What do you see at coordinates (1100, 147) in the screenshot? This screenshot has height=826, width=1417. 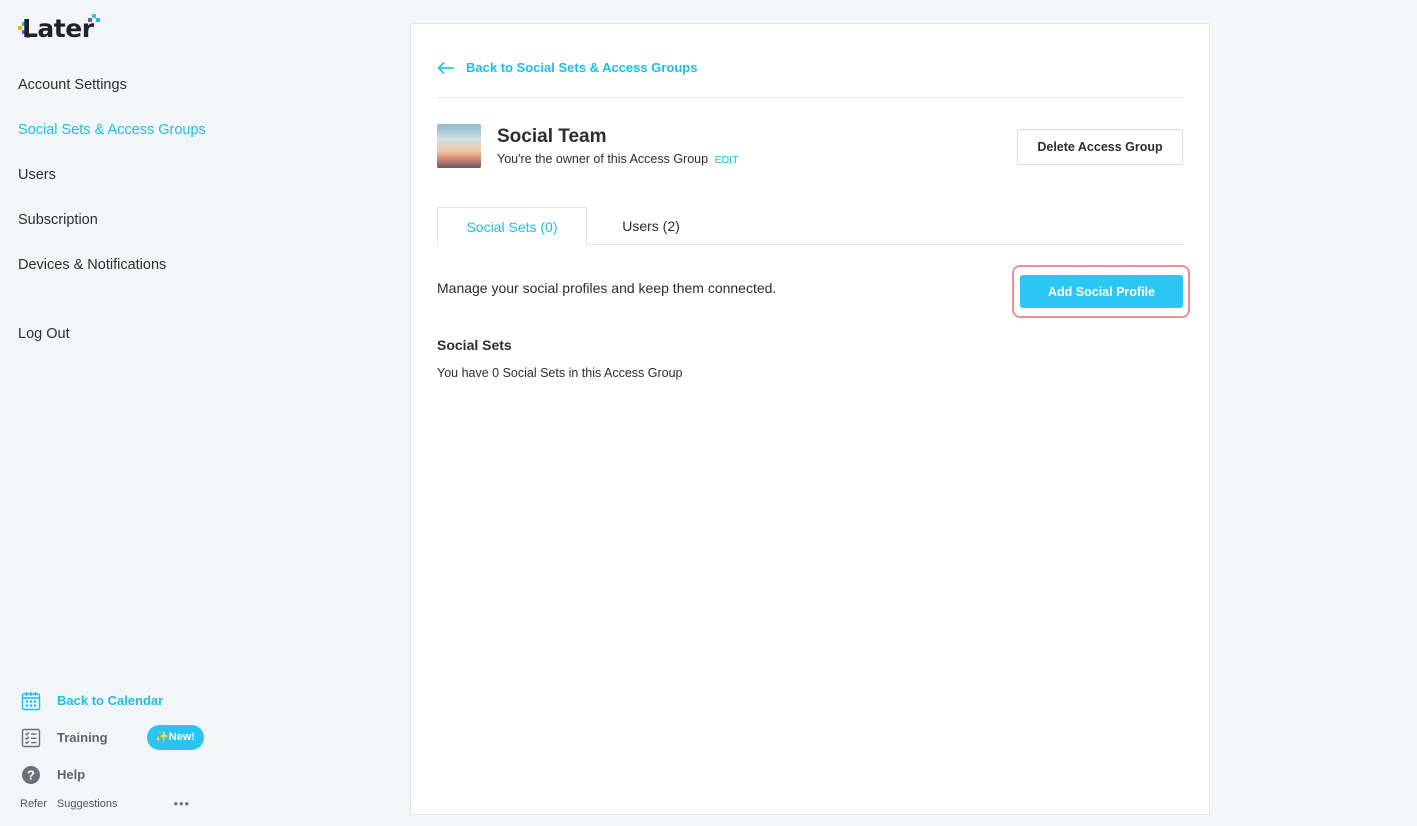 I see `delete-access-group-button: Delete Access Group` at bounding box center [1100, 147].